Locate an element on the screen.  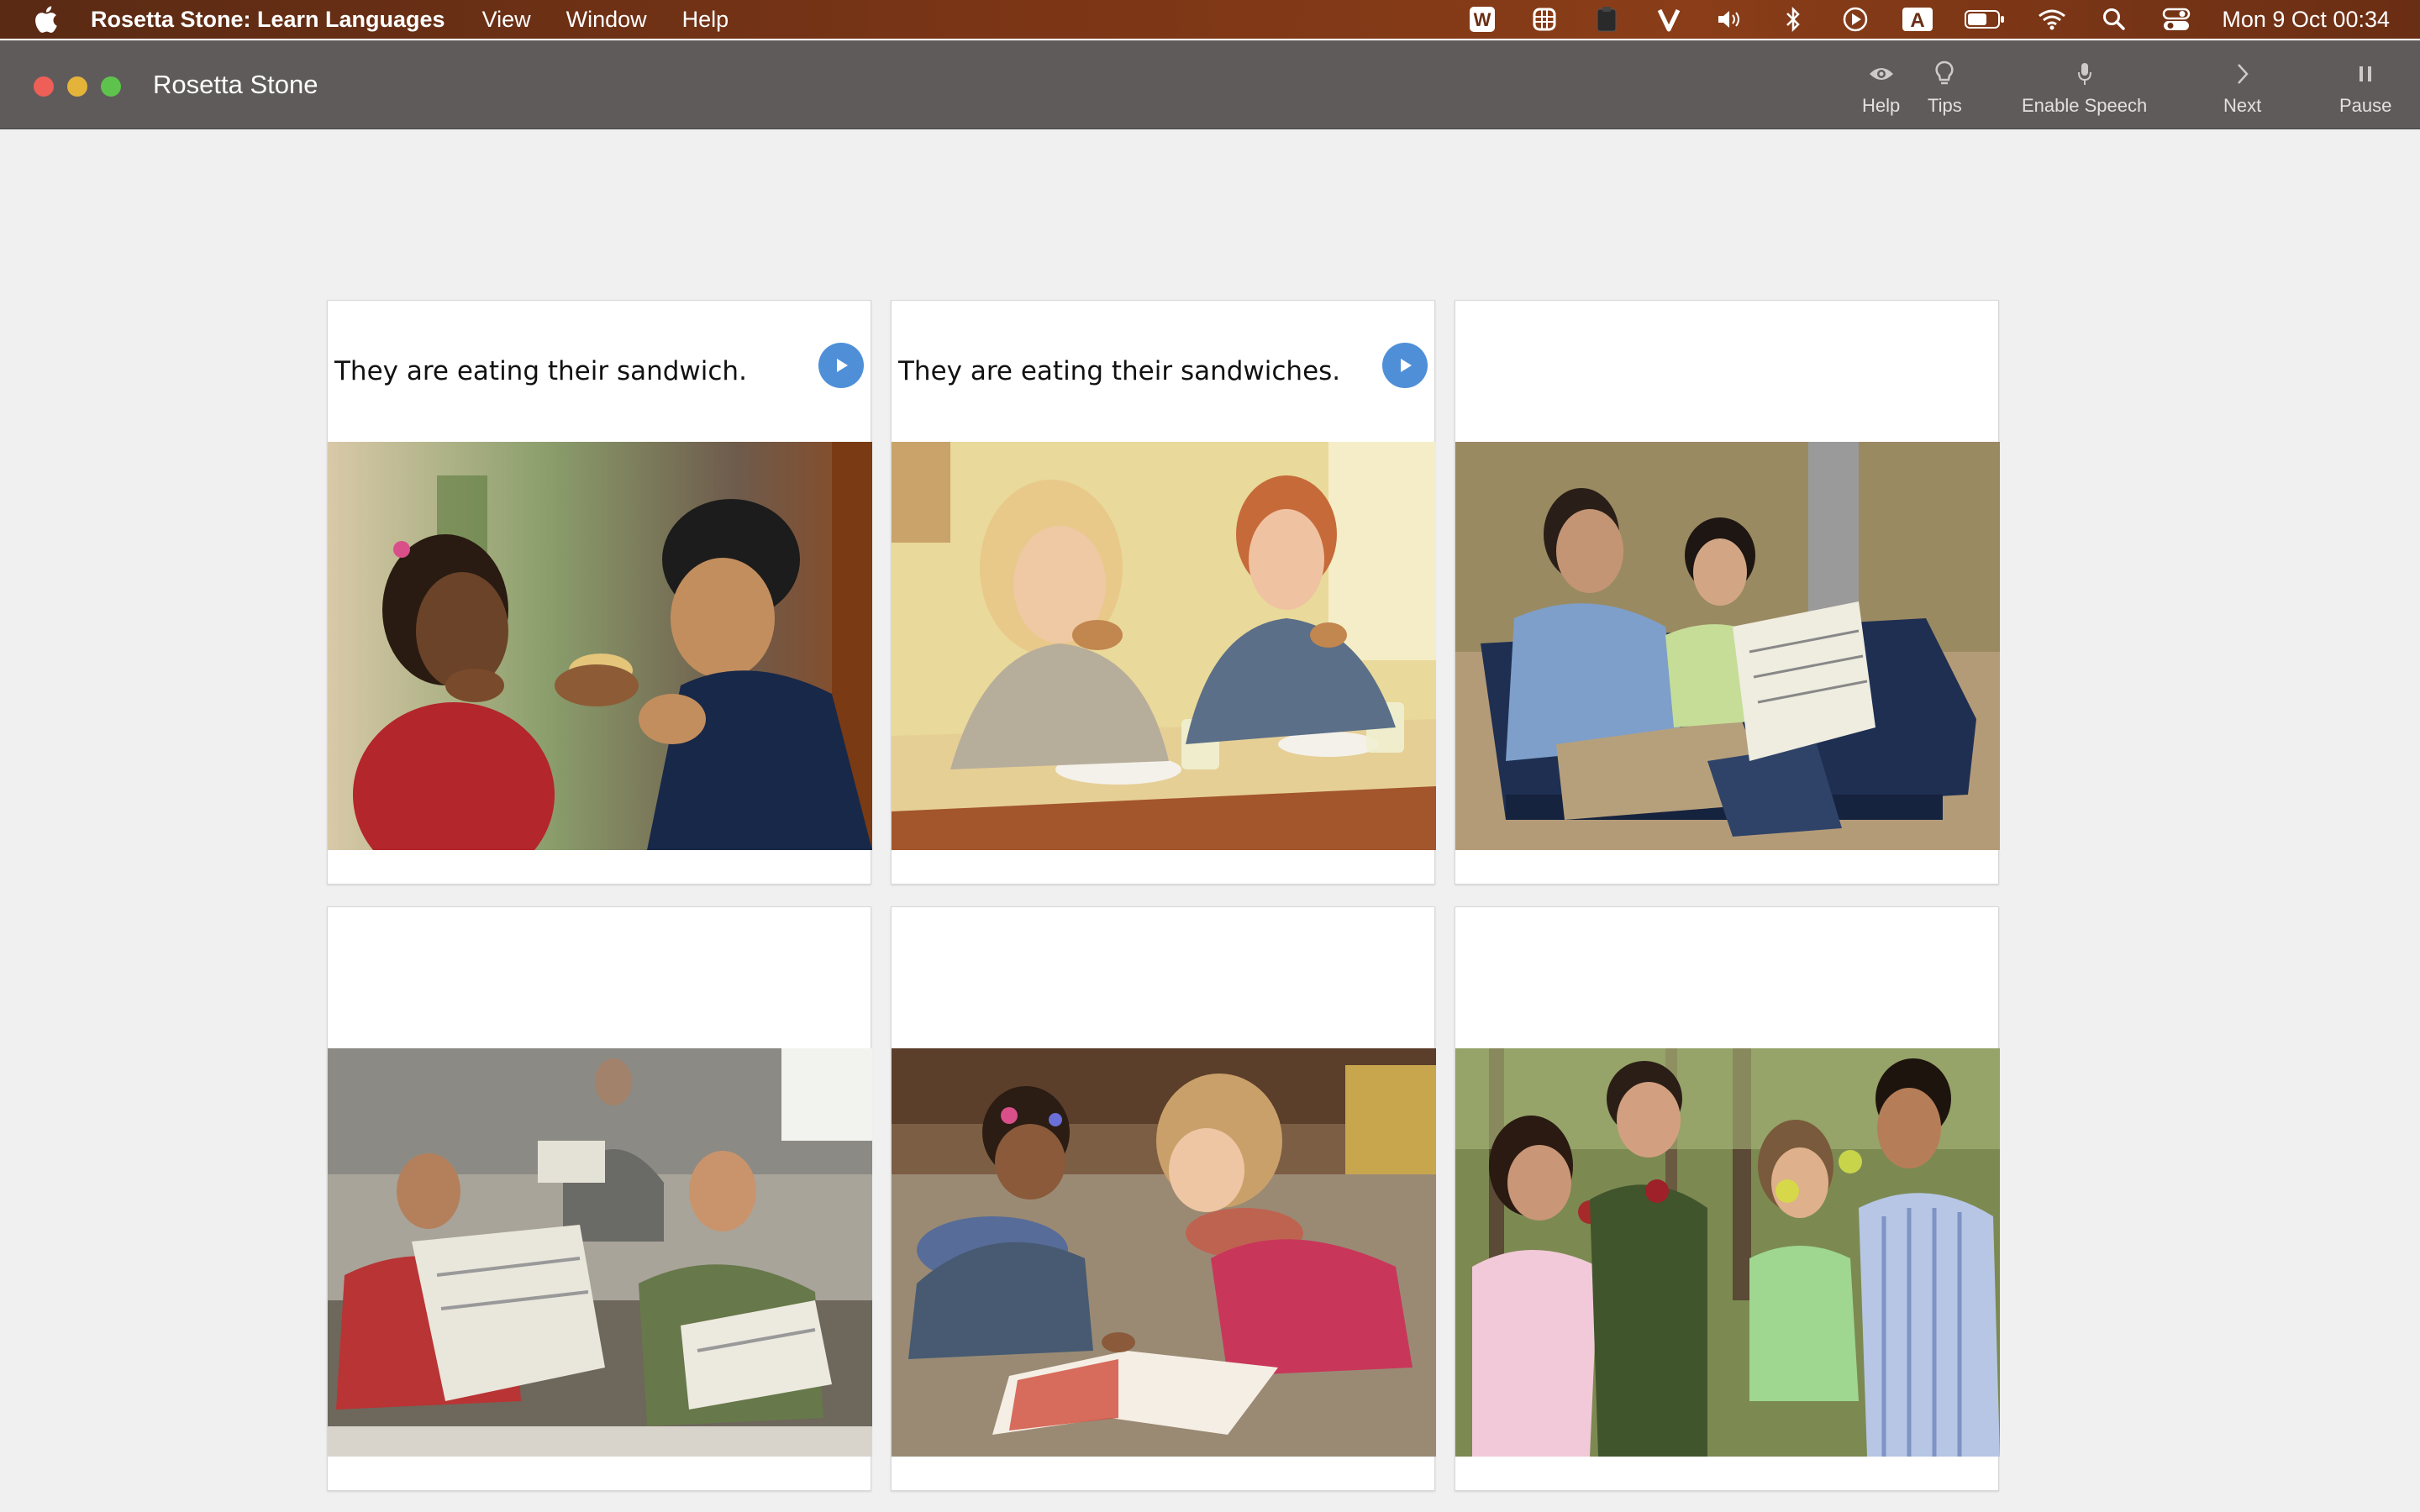
enable-speech-label: Enable Speech is located at coordinates (2085, 105).